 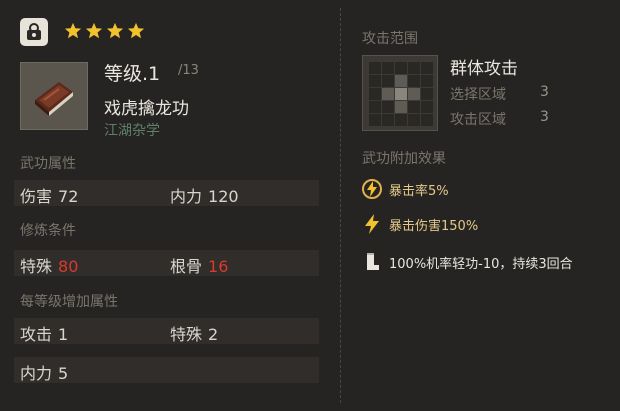 What do you see at coordinates (372, 189) in the screenshot?
I see `lightning-circle-icon` at bounding box center [372, 189].